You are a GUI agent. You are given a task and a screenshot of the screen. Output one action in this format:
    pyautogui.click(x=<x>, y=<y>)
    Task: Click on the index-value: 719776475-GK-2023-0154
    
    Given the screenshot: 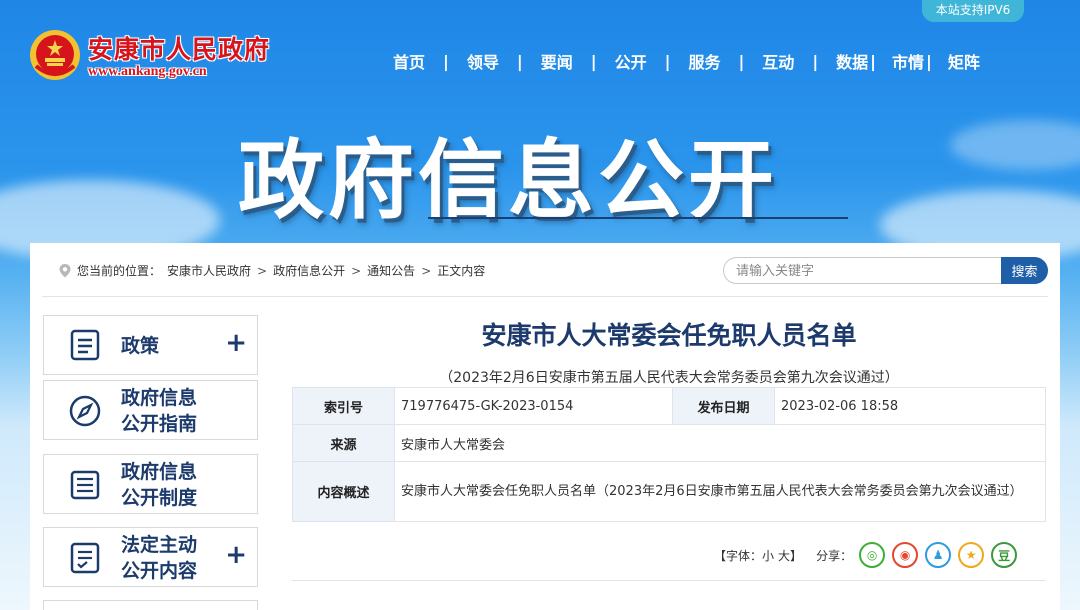 What is the action you would take?
    pyautogui.click(x=533, y=406)
    